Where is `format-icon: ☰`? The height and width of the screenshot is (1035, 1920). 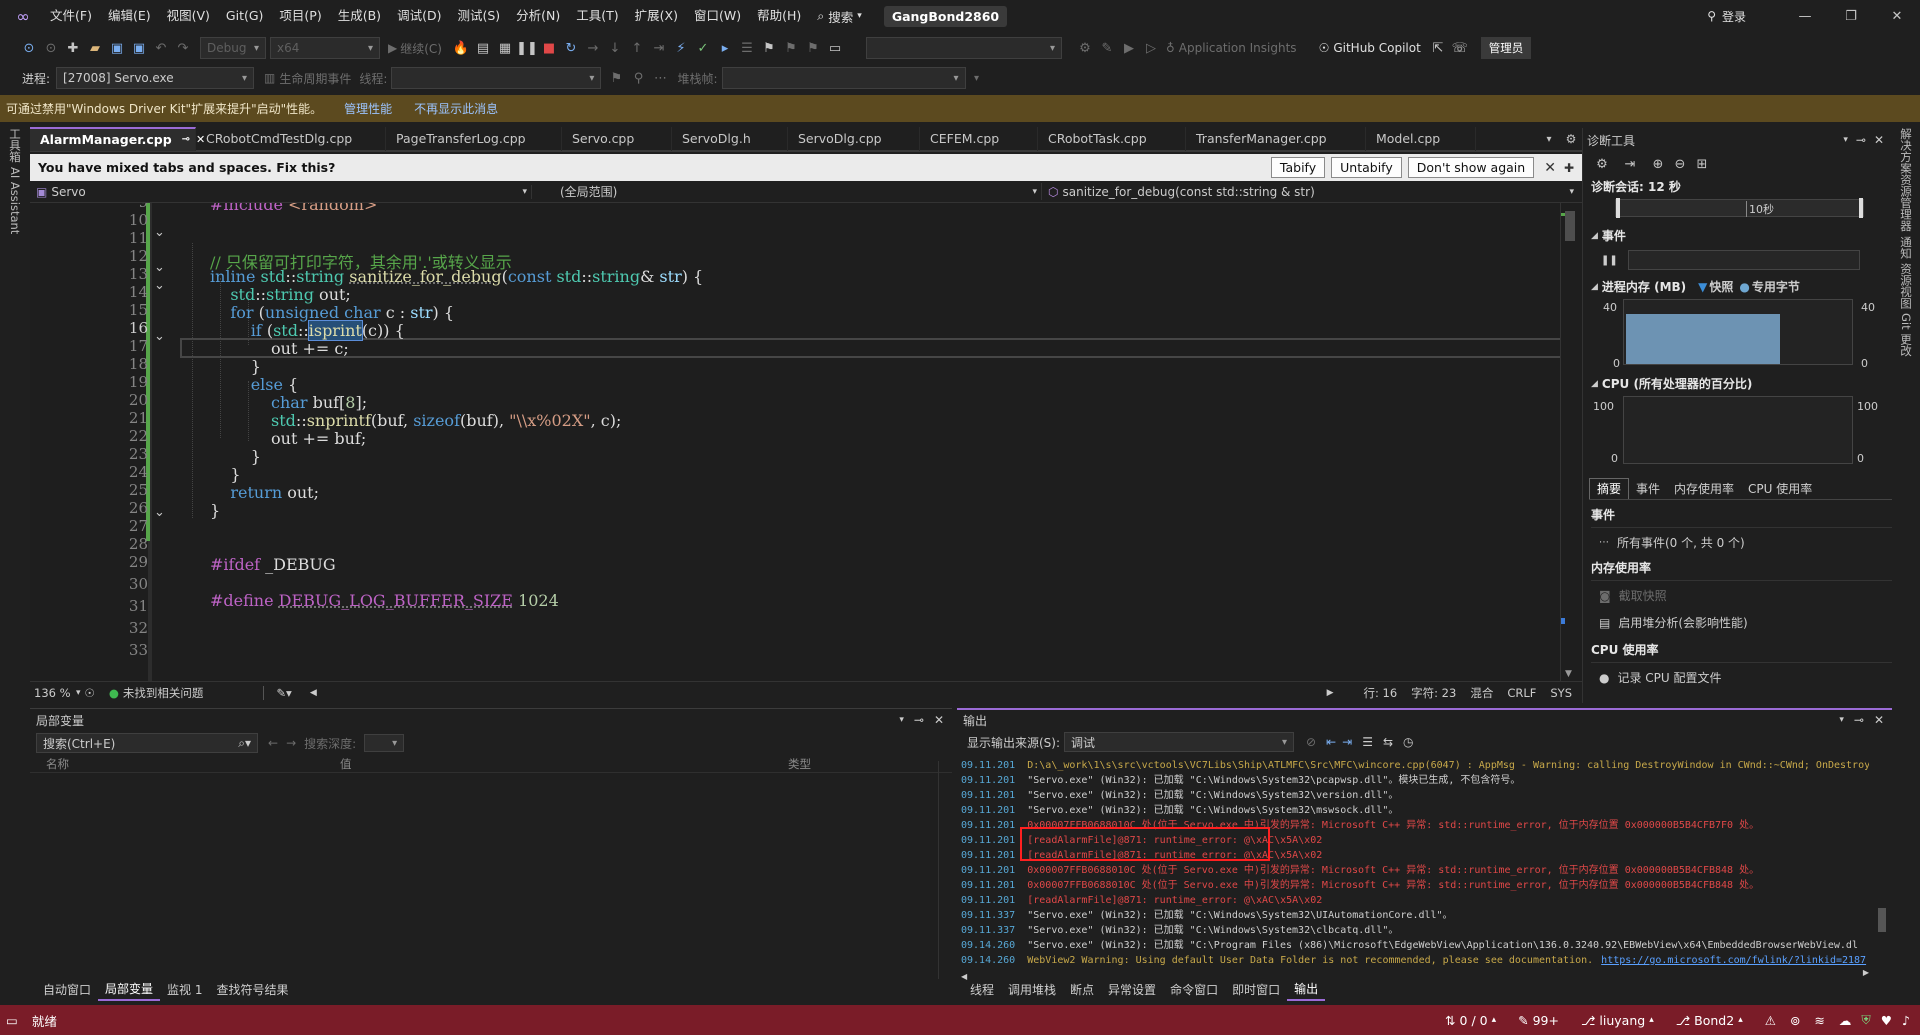
format-icon: ☰ is located at coordinates (747, 48).